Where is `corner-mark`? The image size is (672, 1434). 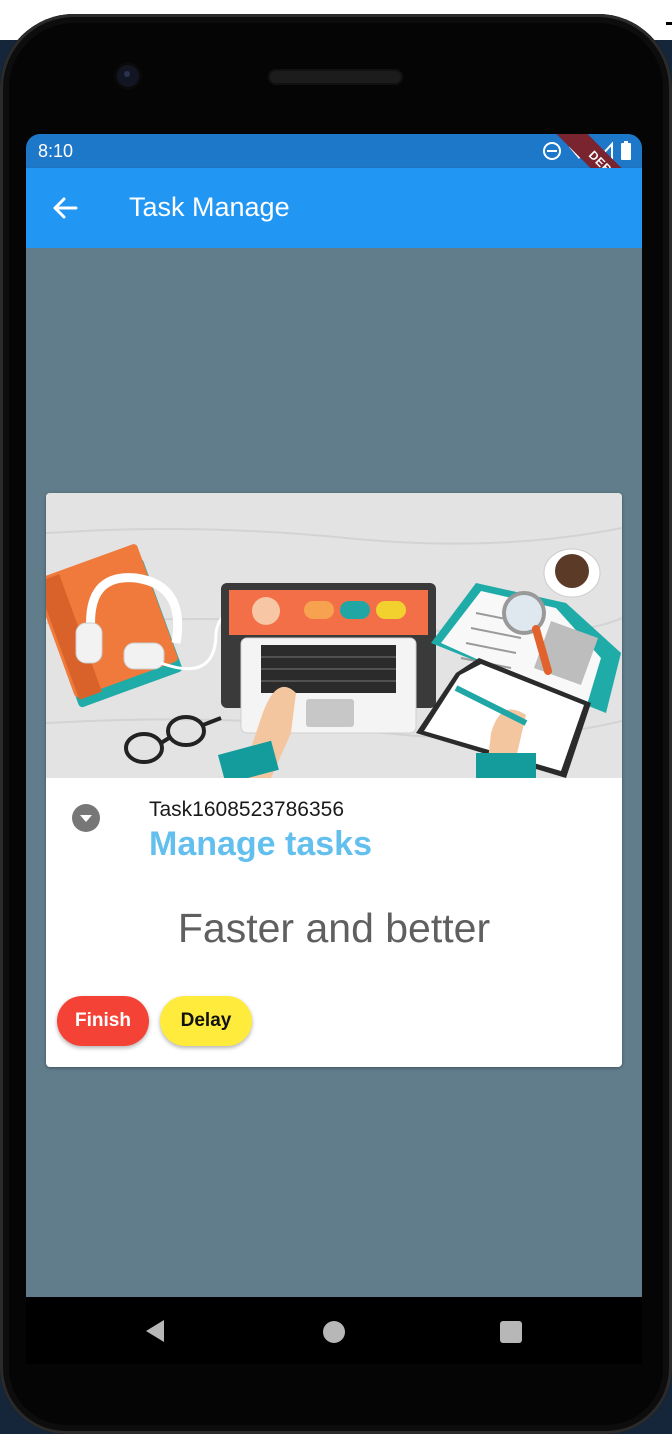 corner-mark is located at coordinates (669, 23).